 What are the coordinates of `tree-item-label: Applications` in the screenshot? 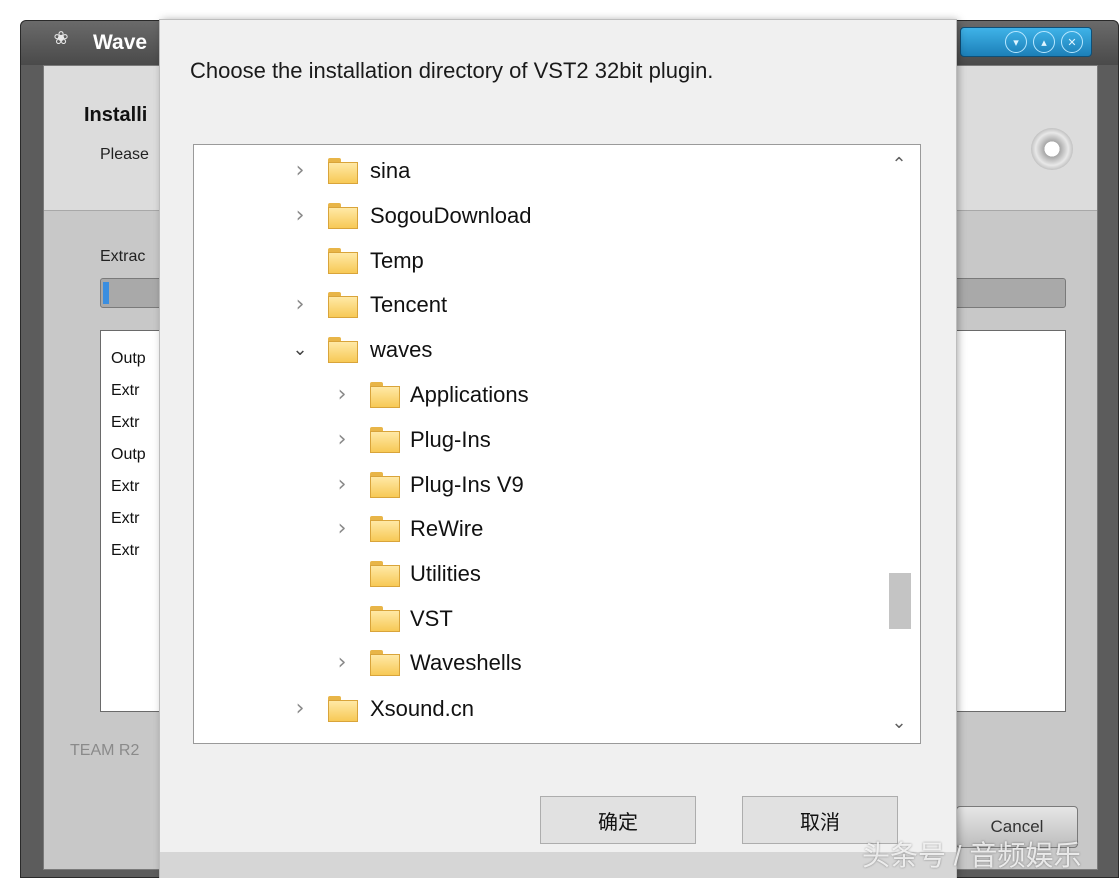 It's located at (469, 394).